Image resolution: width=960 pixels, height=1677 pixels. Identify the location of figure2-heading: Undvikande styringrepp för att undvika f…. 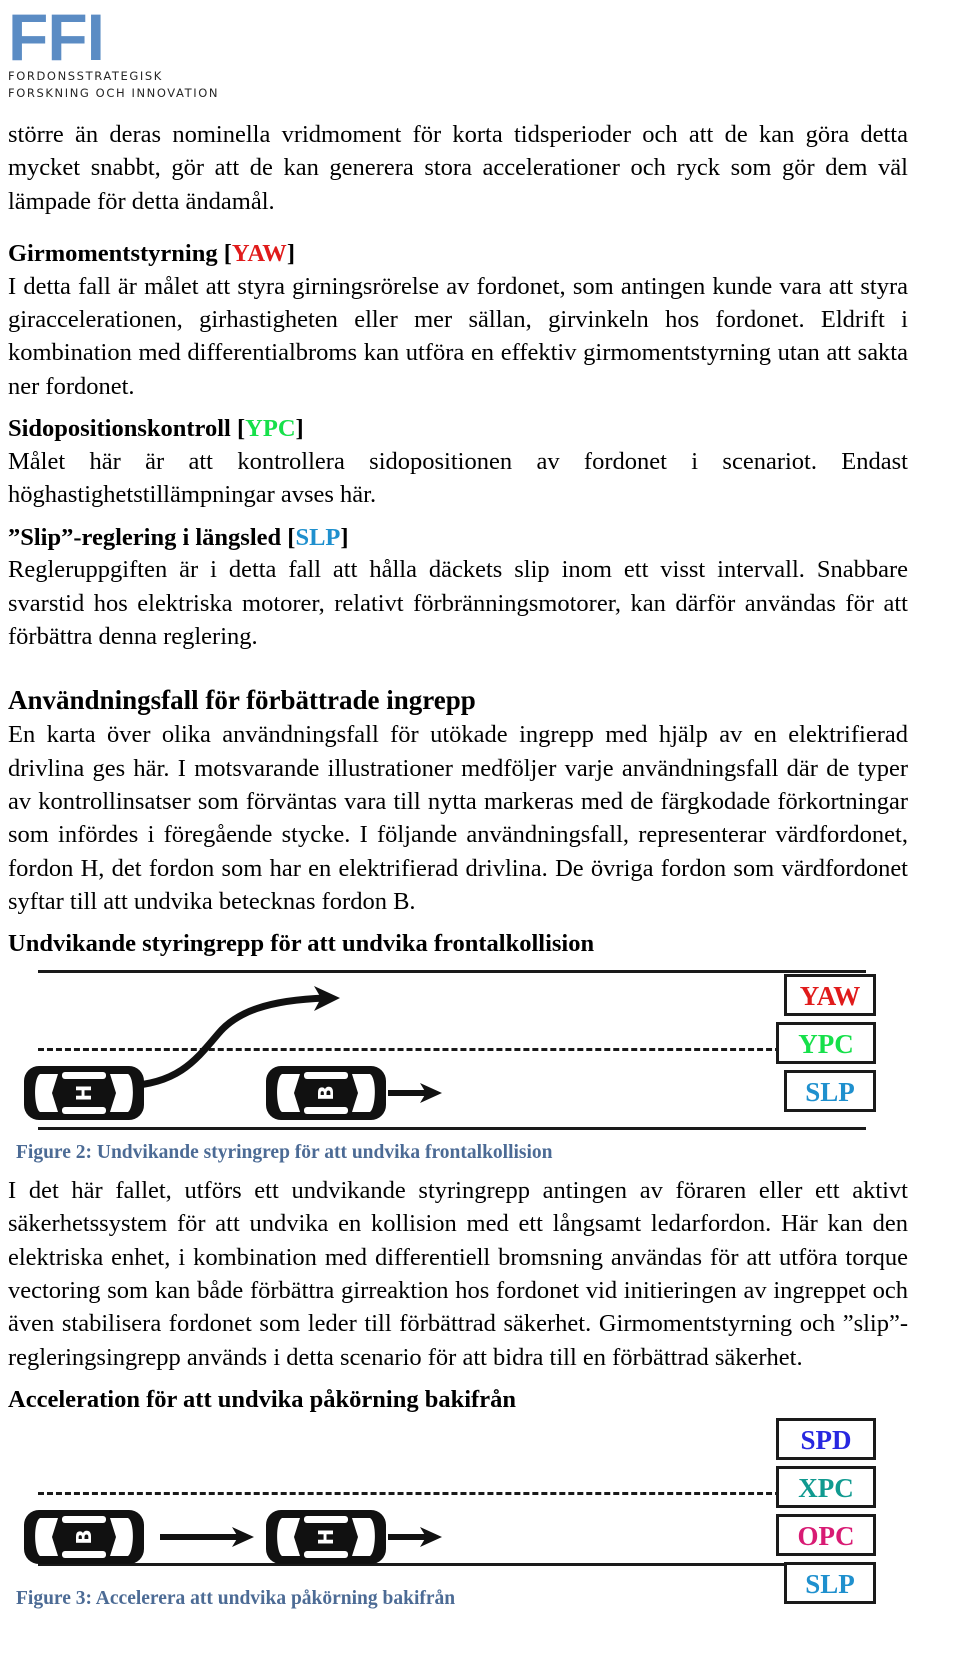
(301, 944).